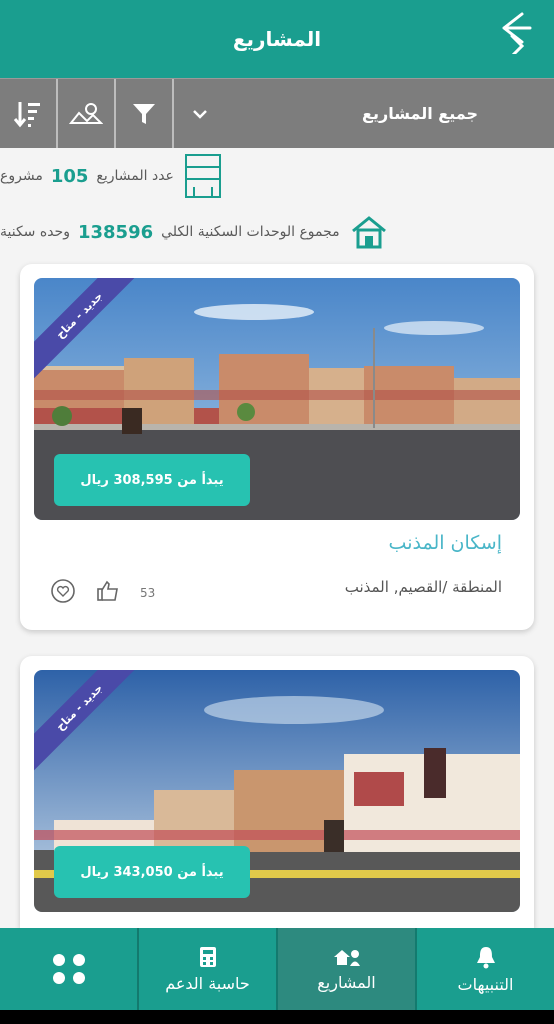 This screenshot has height=1024, width=554. I want to click on filter-button, so click(145, 113).